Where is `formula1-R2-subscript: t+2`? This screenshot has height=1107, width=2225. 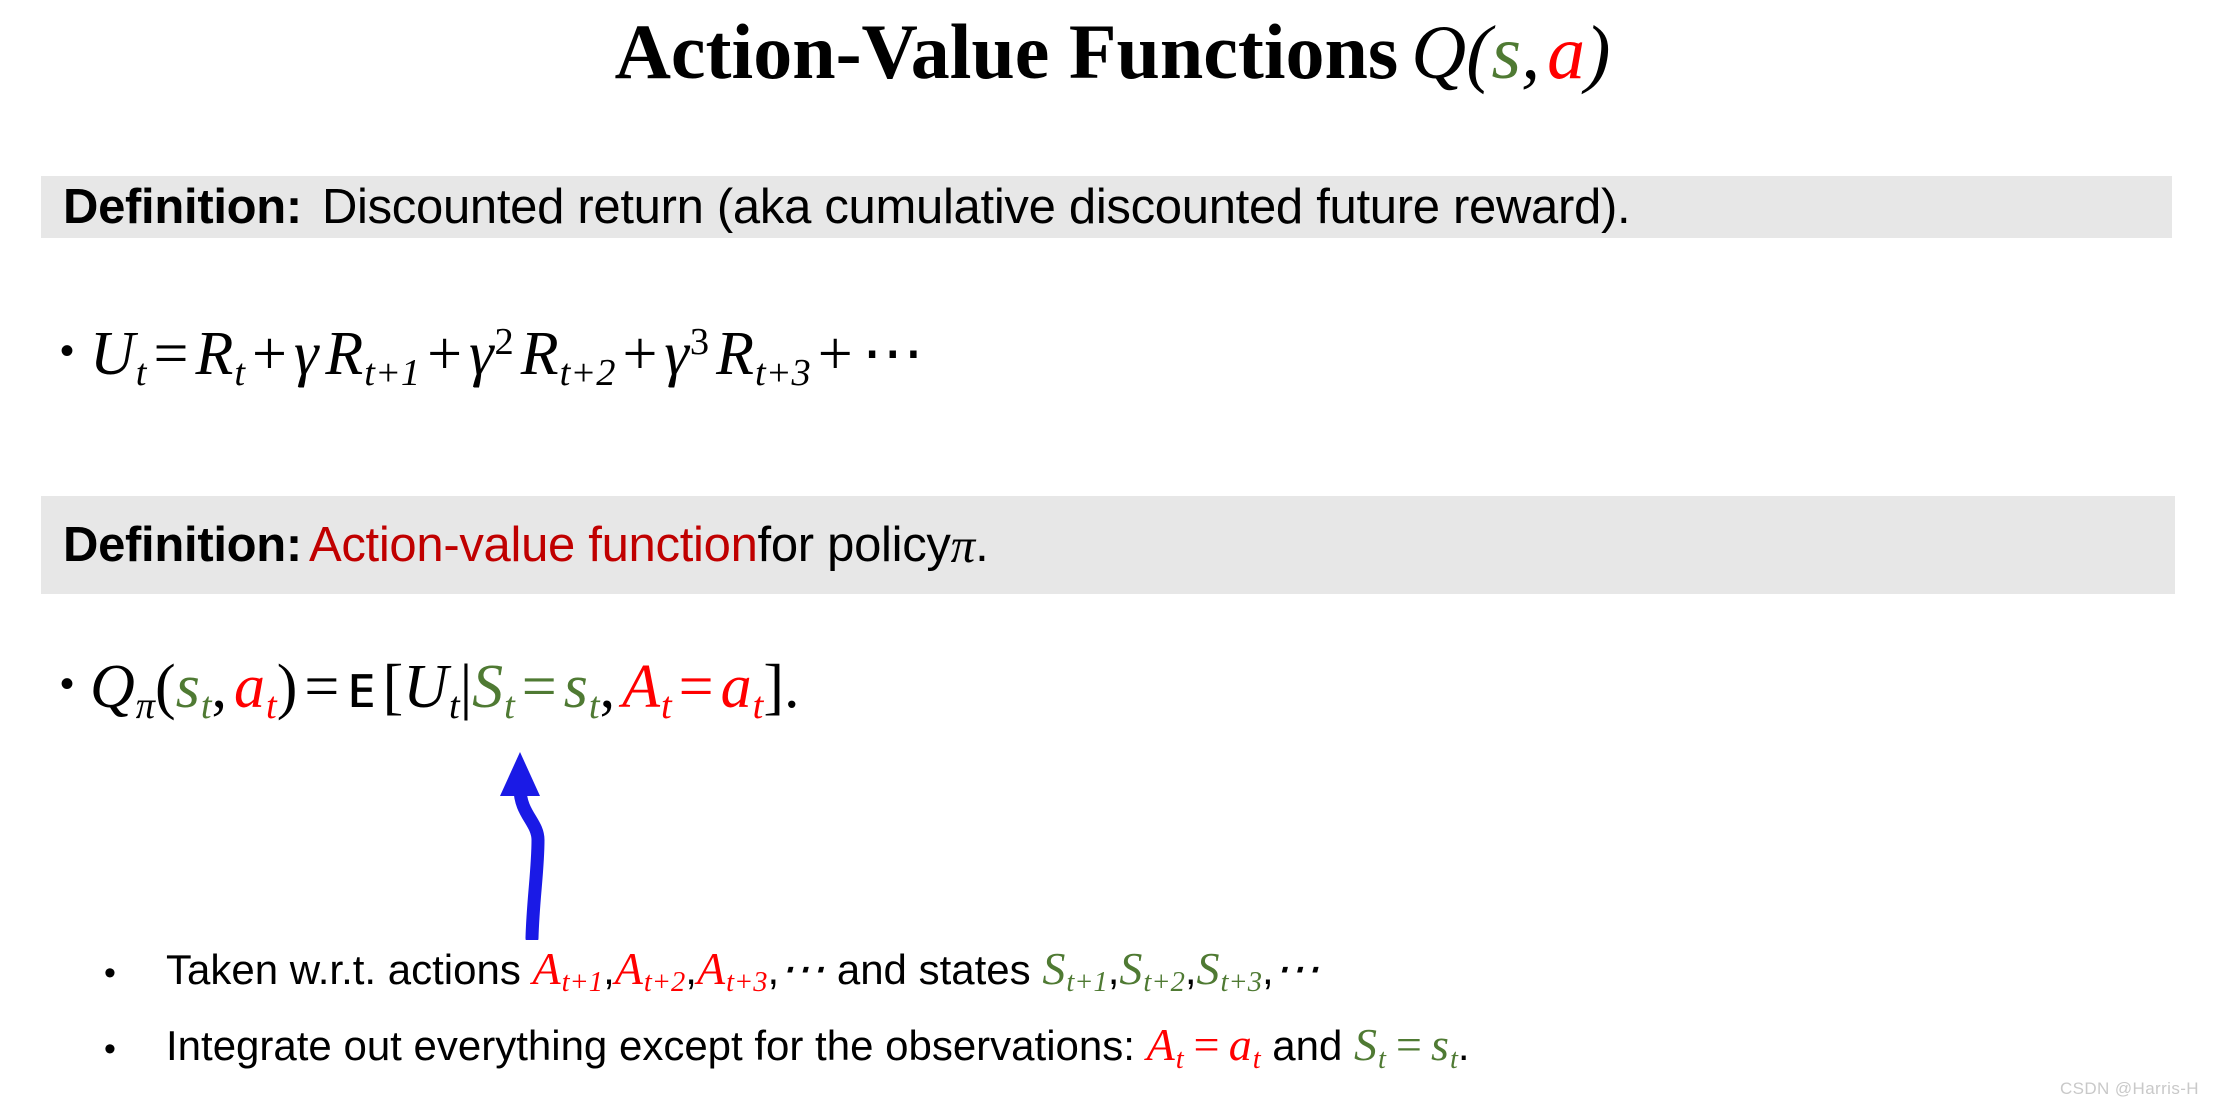
formula1-R2-subscript: t+2 is located at coordinates (587, 372).